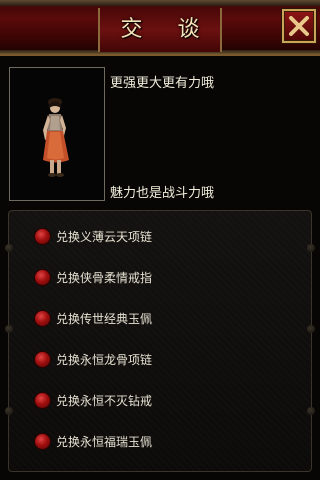 The width and height of the screenshot is (320, 480). I want to click on option-label: 兑换传世经典玉佩, so click(104, 318).